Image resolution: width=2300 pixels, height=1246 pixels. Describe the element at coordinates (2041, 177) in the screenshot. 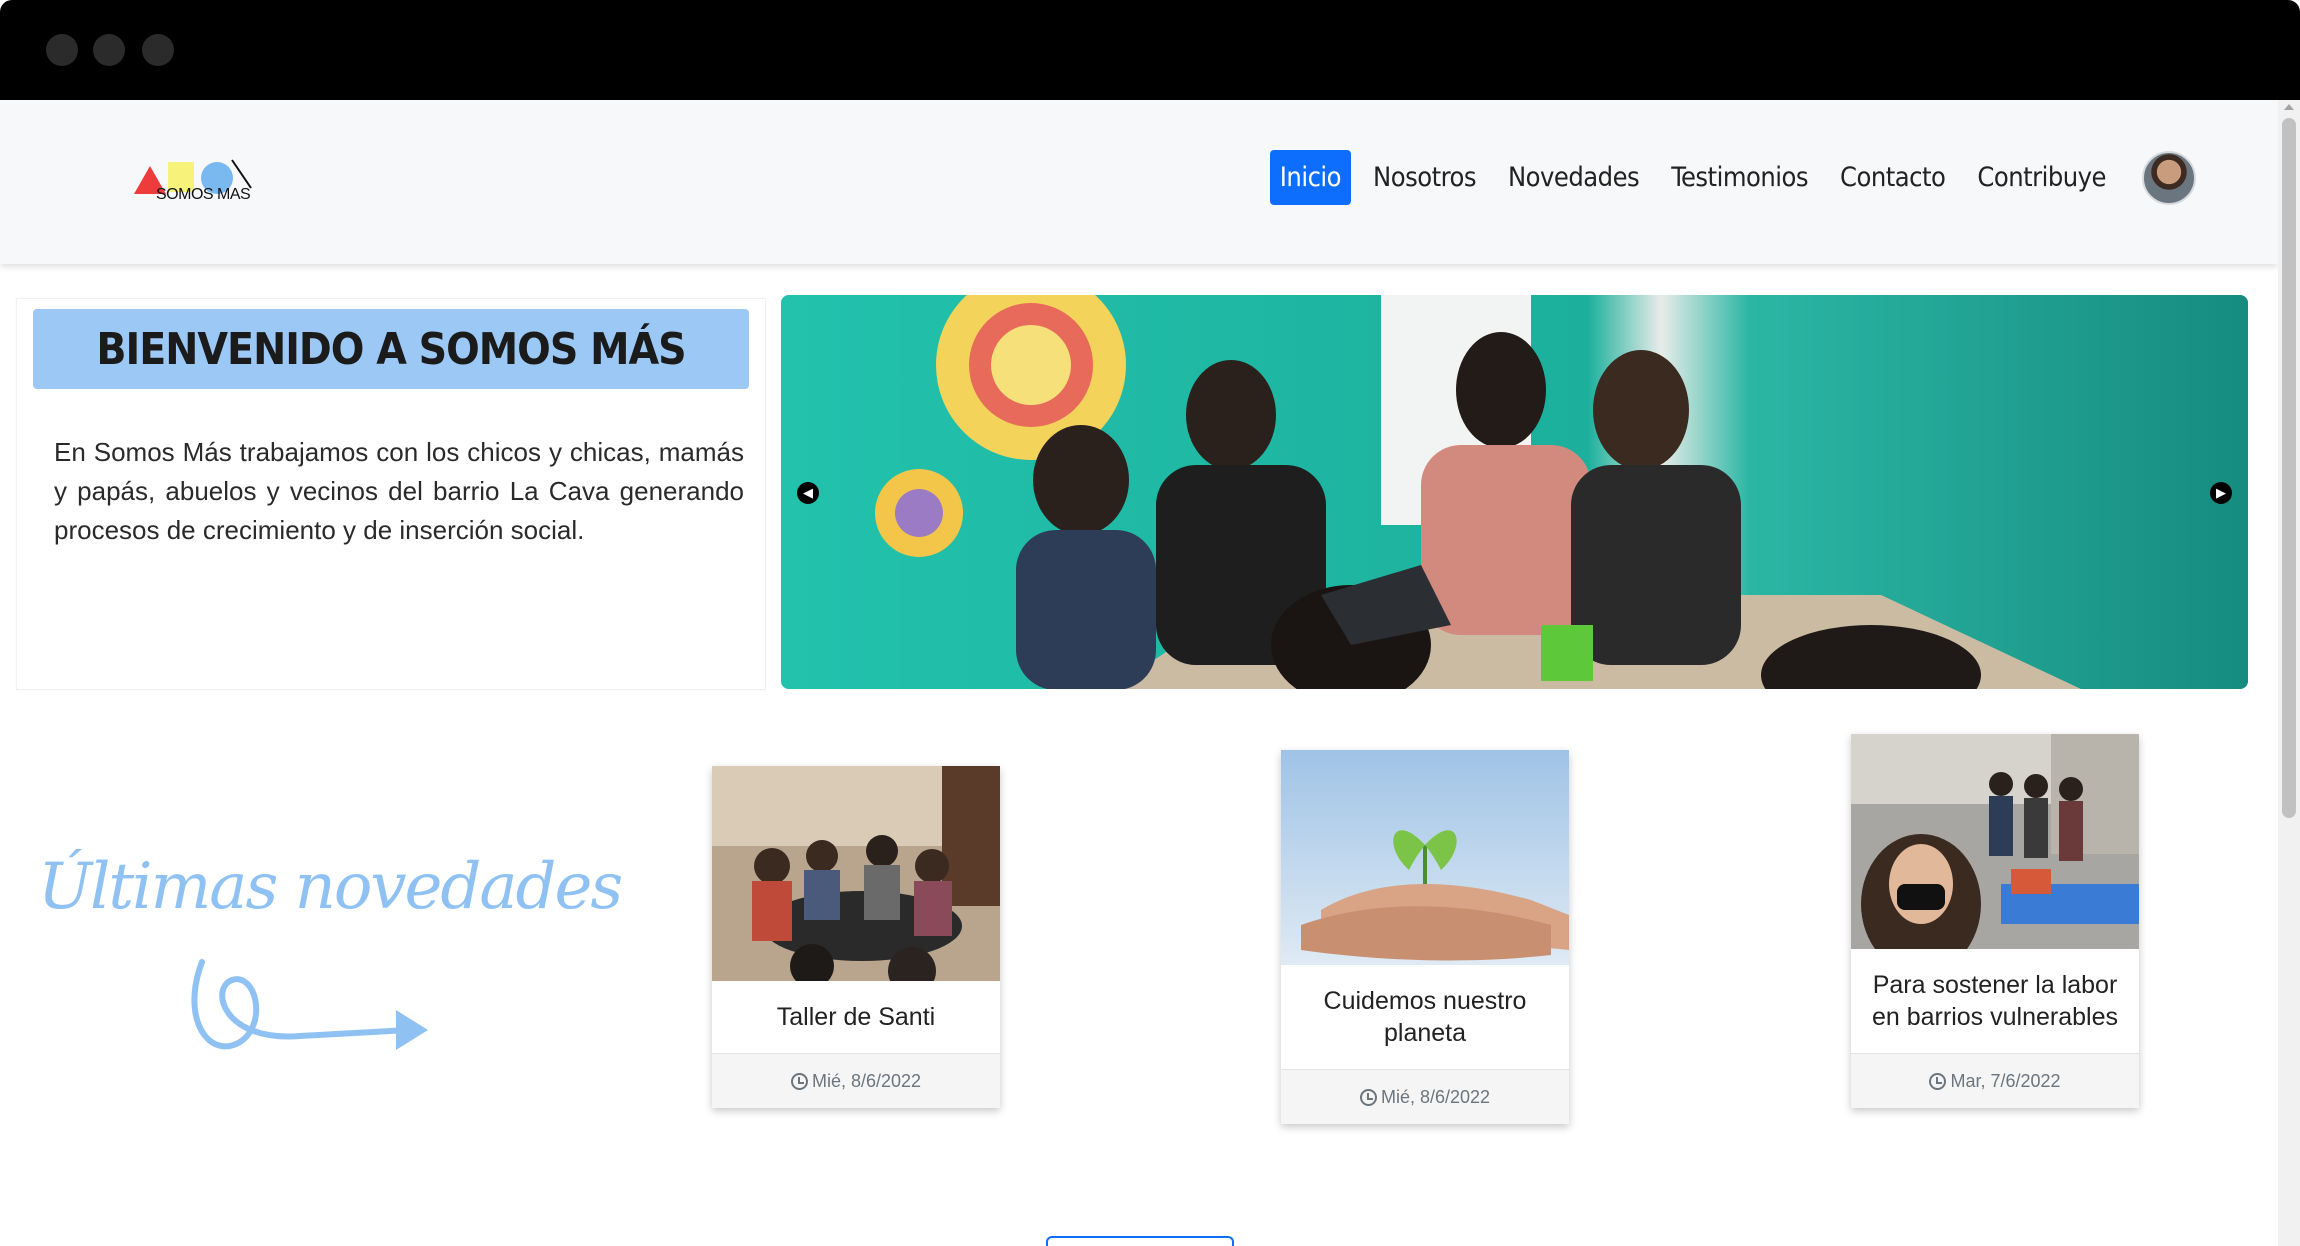

I see `nav-item-contribuye: Contribuye` at that location.